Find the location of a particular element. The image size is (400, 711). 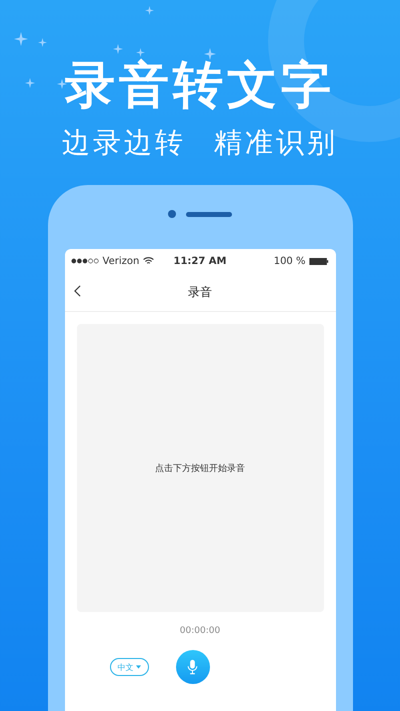

battery-icon is located at coordinates (319, 261).